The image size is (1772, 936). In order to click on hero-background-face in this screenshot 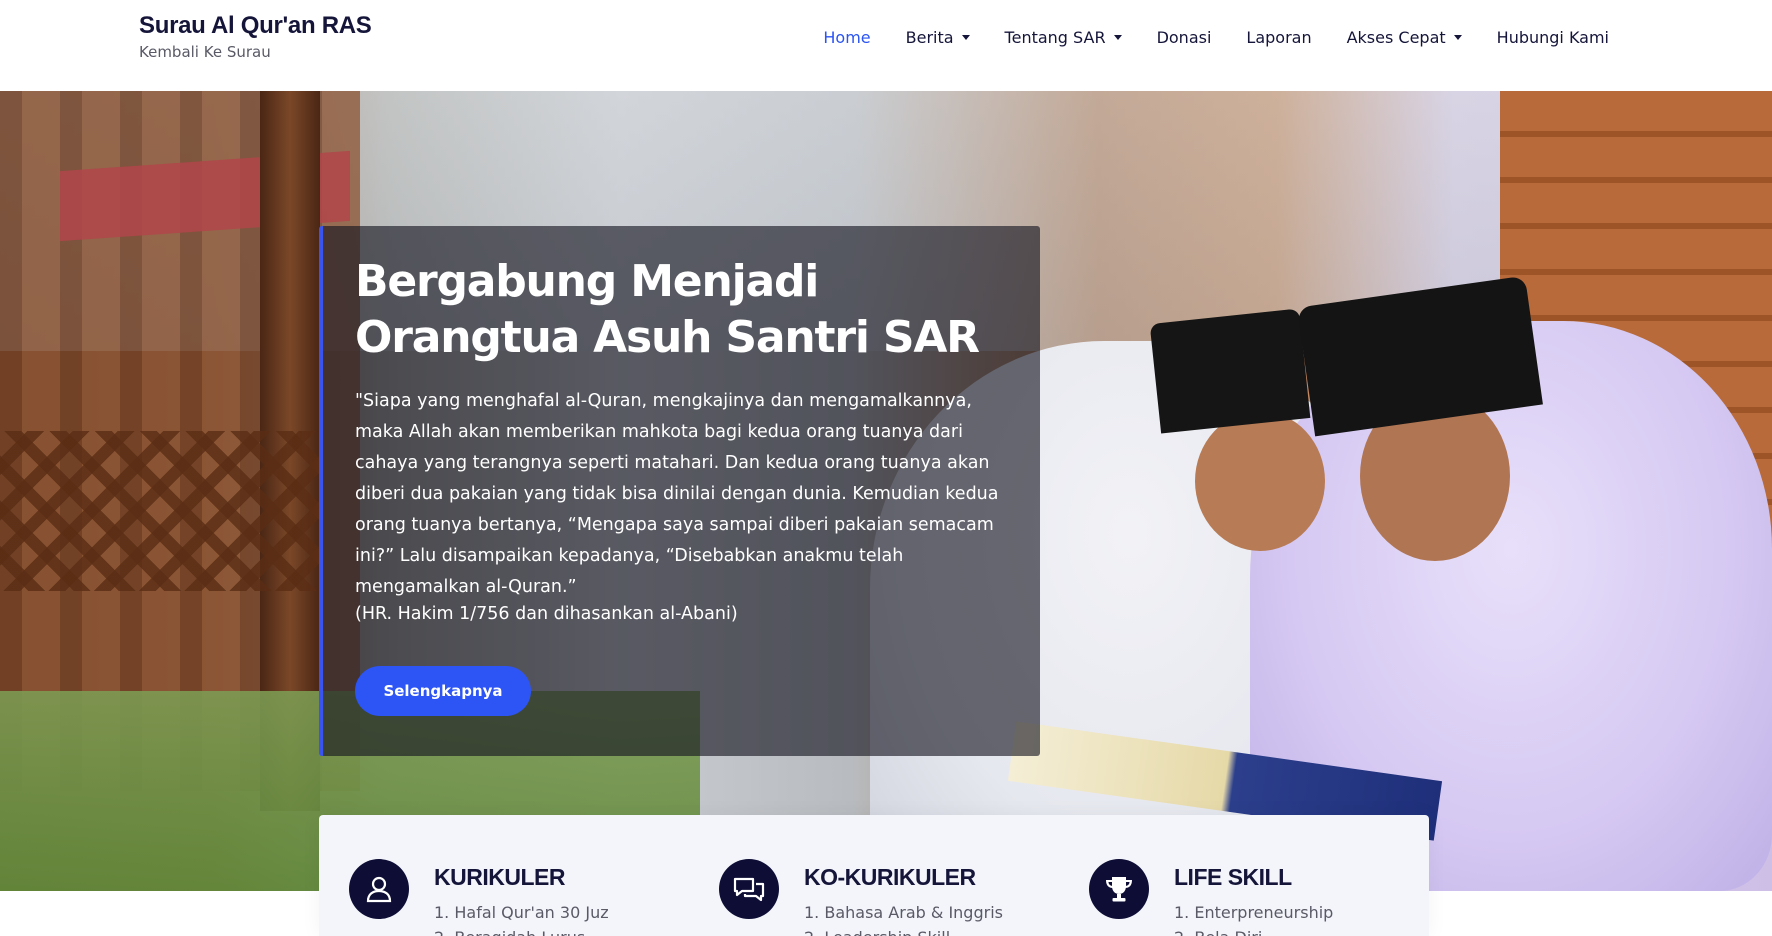, I will do `click(1260, 481)`.